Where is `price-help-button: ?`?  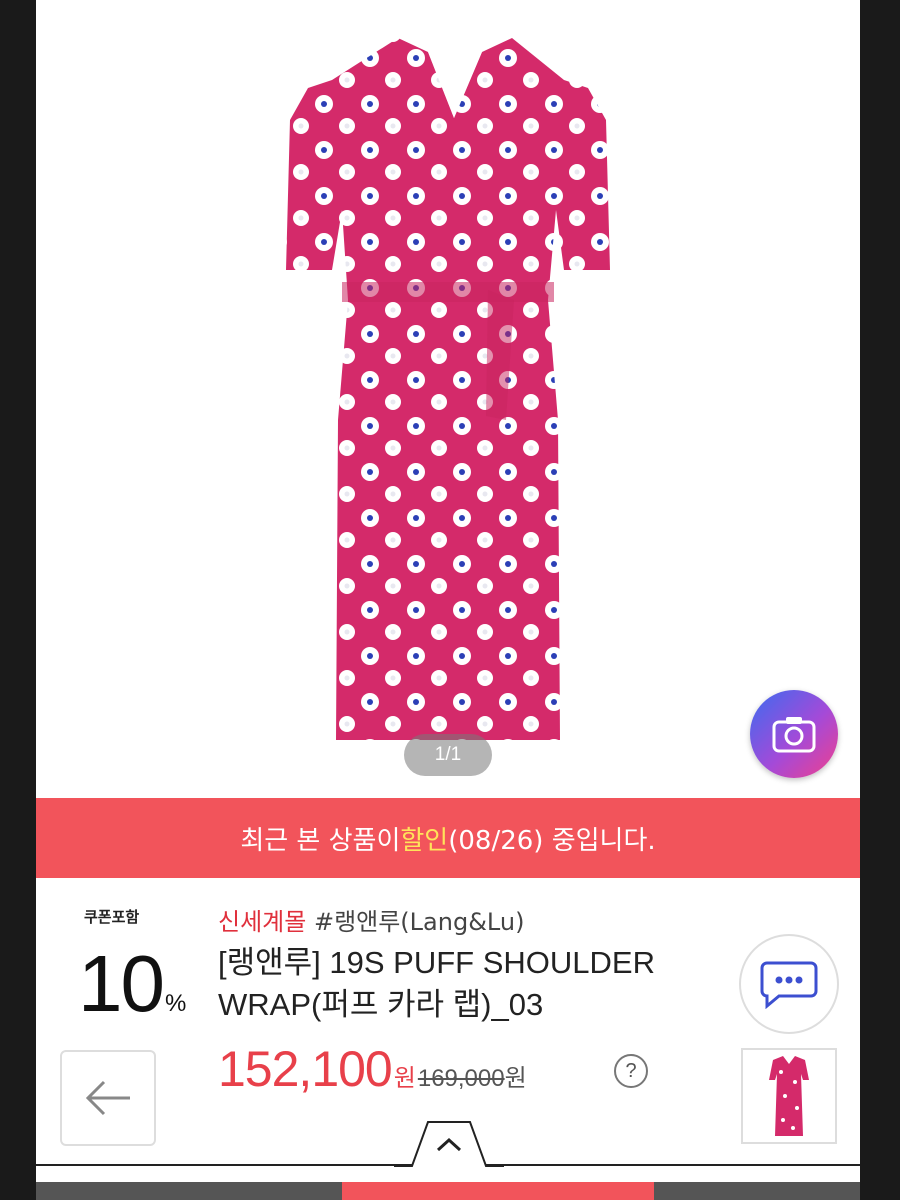 price-help-button: ? is located at coordinates (631, 1071).